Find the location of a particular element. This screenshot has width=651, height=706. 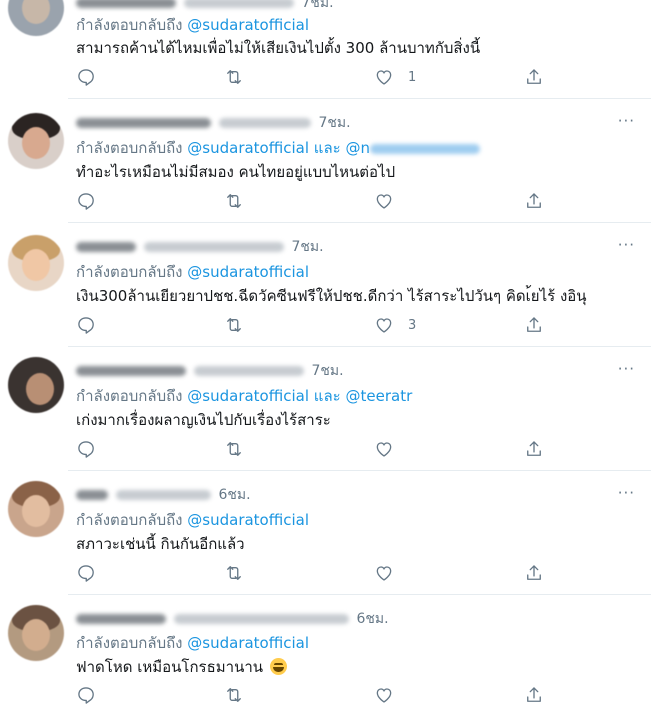

like-button: 1 is located at coordinates (395, 77).